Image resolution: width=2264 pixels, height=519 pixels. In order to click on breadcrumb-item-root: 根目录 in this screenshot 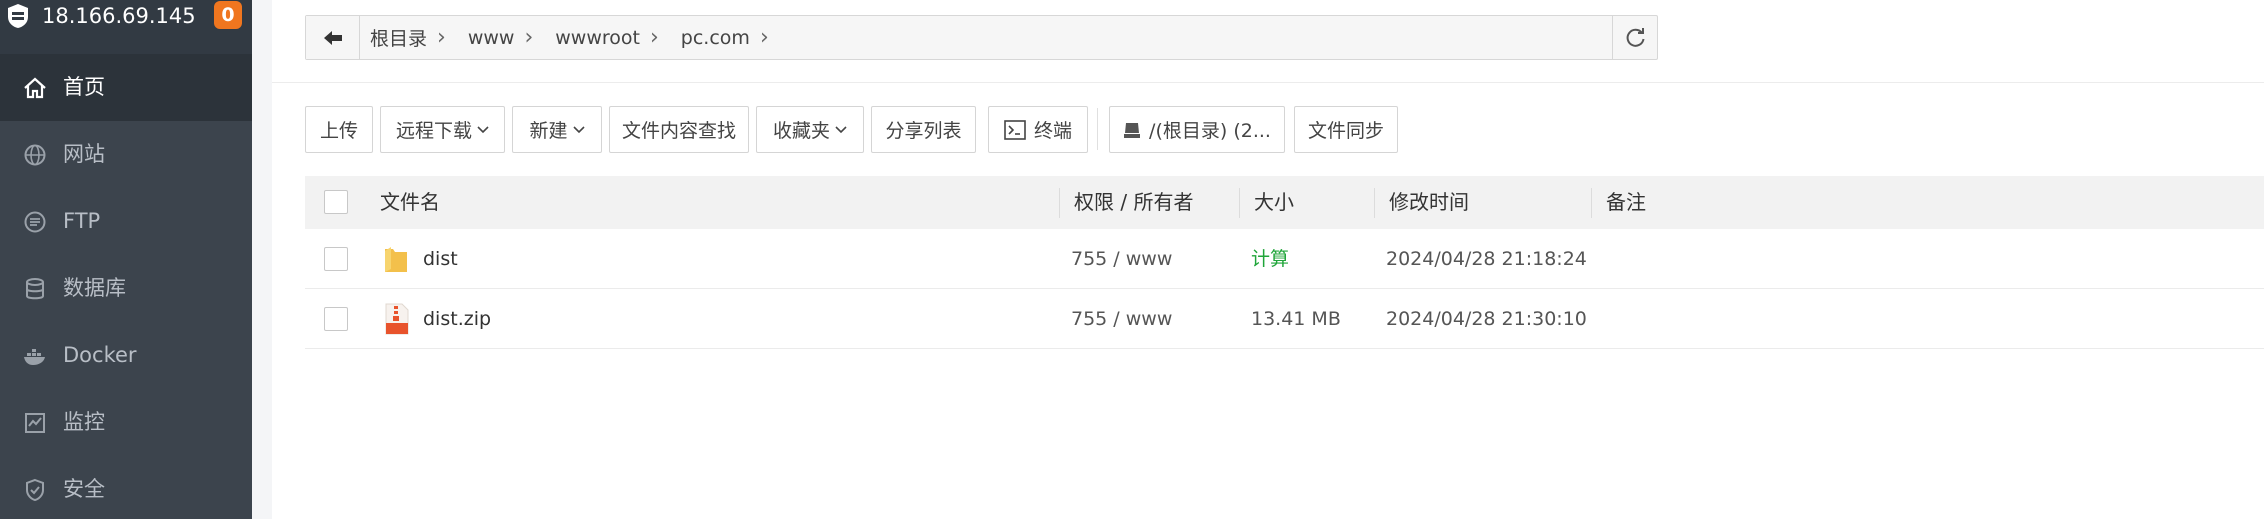, I will do `click(398, 37)`.